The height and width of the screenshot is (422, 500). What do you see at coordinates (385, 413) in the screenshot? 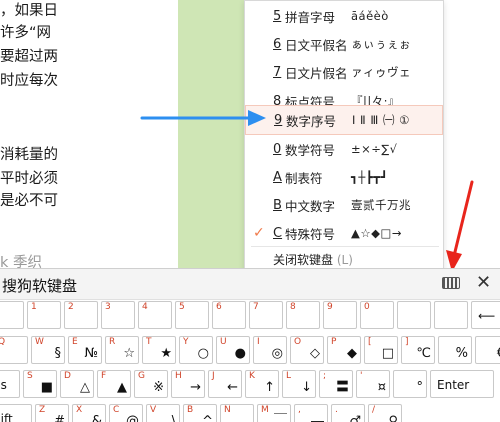
I see `keyboard-key: / ♀` at bounding box center [385, 413].